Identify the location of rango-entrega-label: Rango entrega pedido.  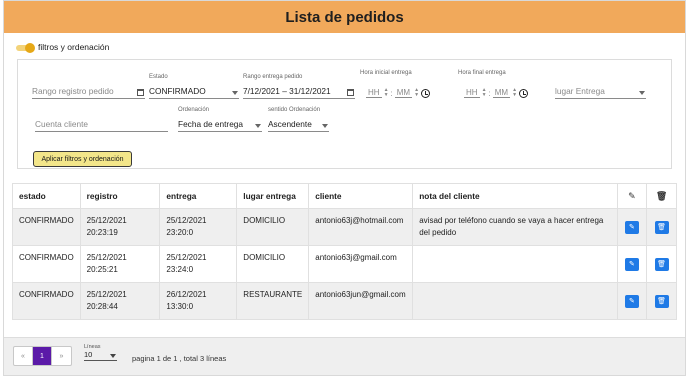
(273, 77).